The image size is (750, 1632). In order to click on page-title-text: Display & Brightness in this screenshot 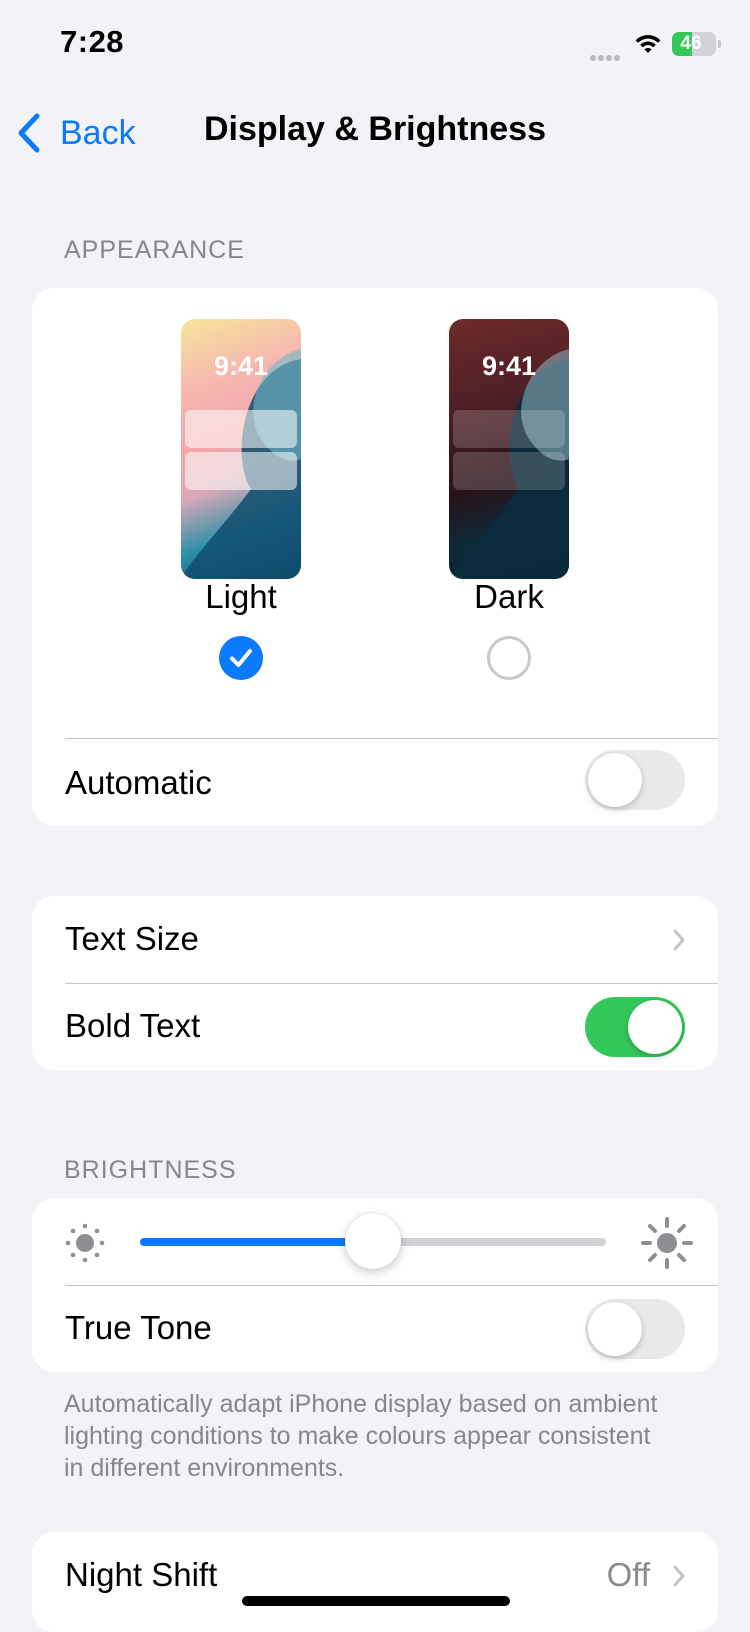, I will do `click(375, 129)`.